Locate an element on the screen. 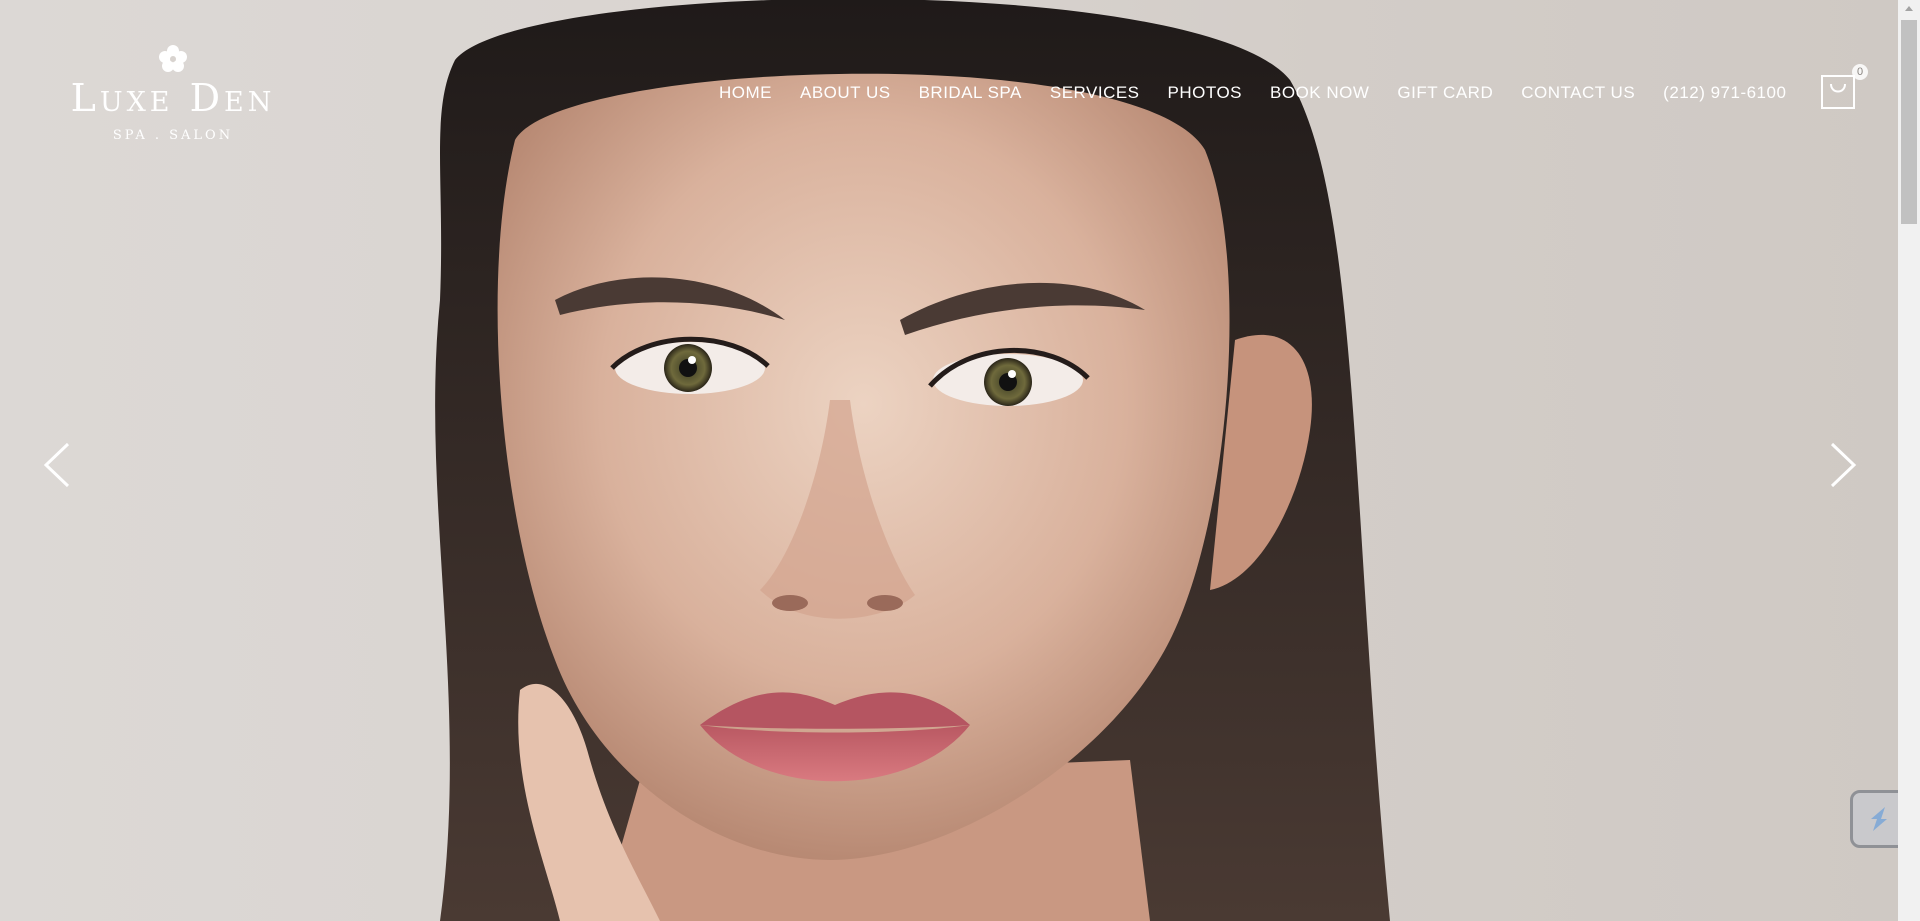  chevron-left-icon is located at coordinates (56, 465).